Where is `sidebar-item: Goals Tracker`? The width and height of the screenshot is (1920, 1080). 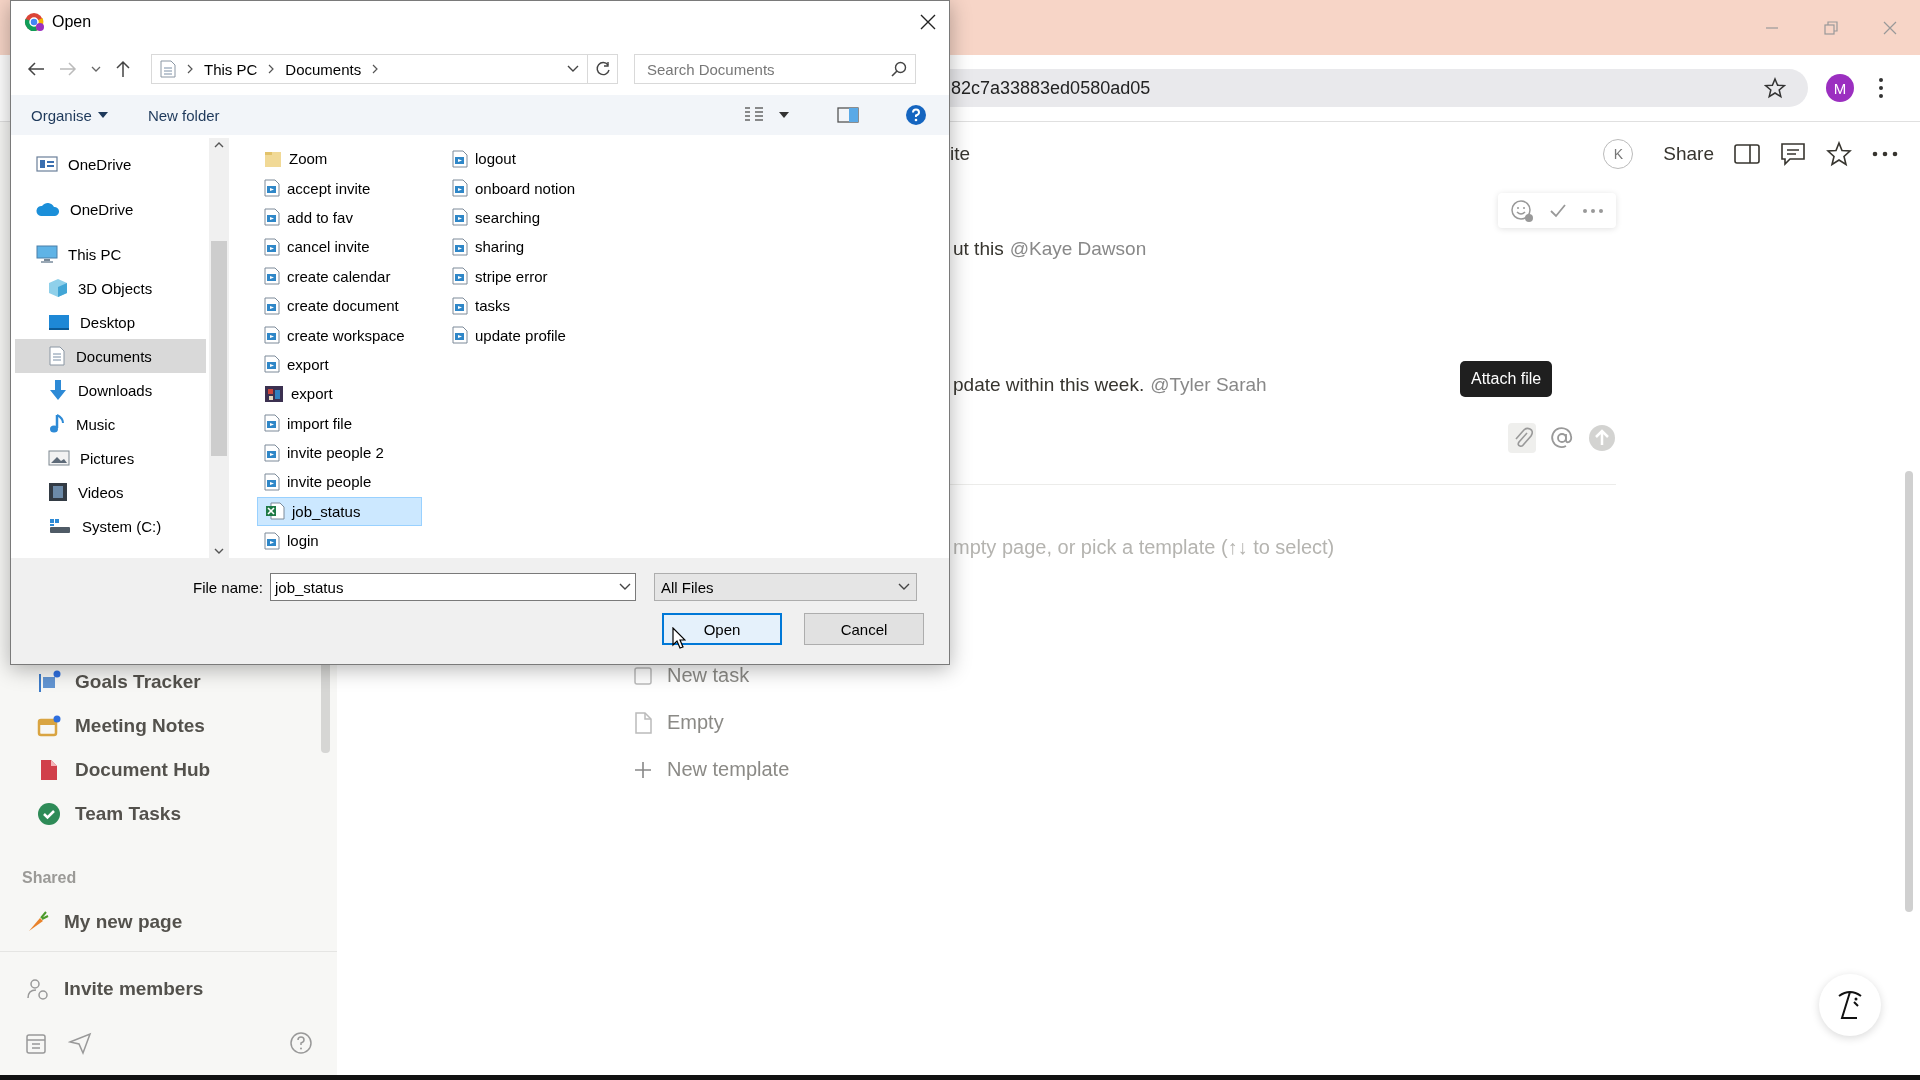
sidebar-item: Goals Tracker is located at coordinates (168, 682).